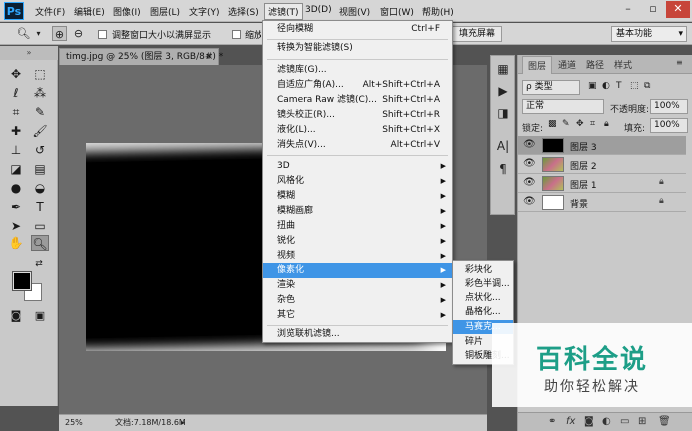  Describe the element at coordinates (127, 11) in the screenshot. I see `menu-image: 图像(I)` at that location.